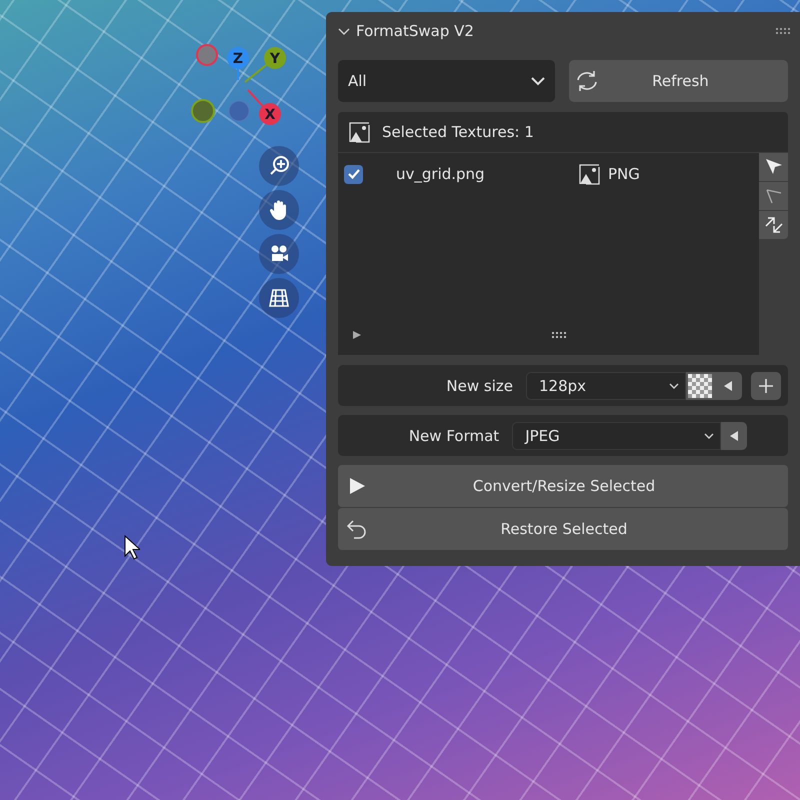  Describe the element at coordinates (563, 486) in the screenshot. I see `convert-button: Convert/Resize Selected` at that location.